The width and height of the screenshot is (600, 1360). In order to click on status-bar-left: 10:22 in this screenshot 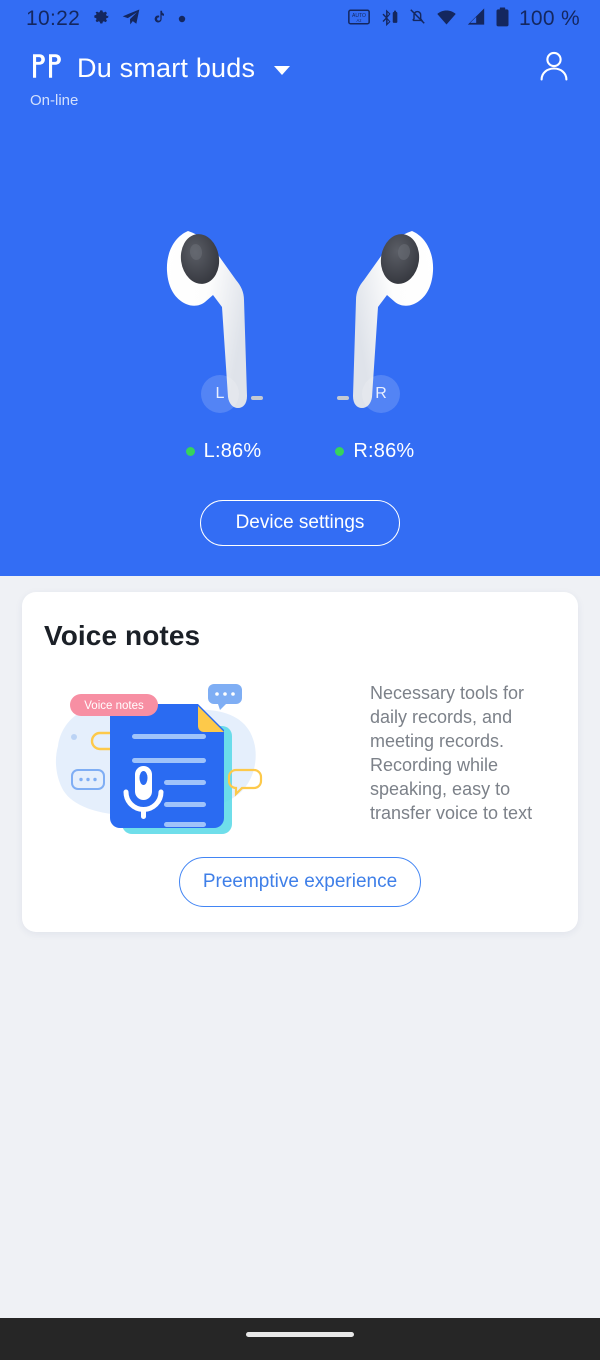, I will do `click(106, 19)`.